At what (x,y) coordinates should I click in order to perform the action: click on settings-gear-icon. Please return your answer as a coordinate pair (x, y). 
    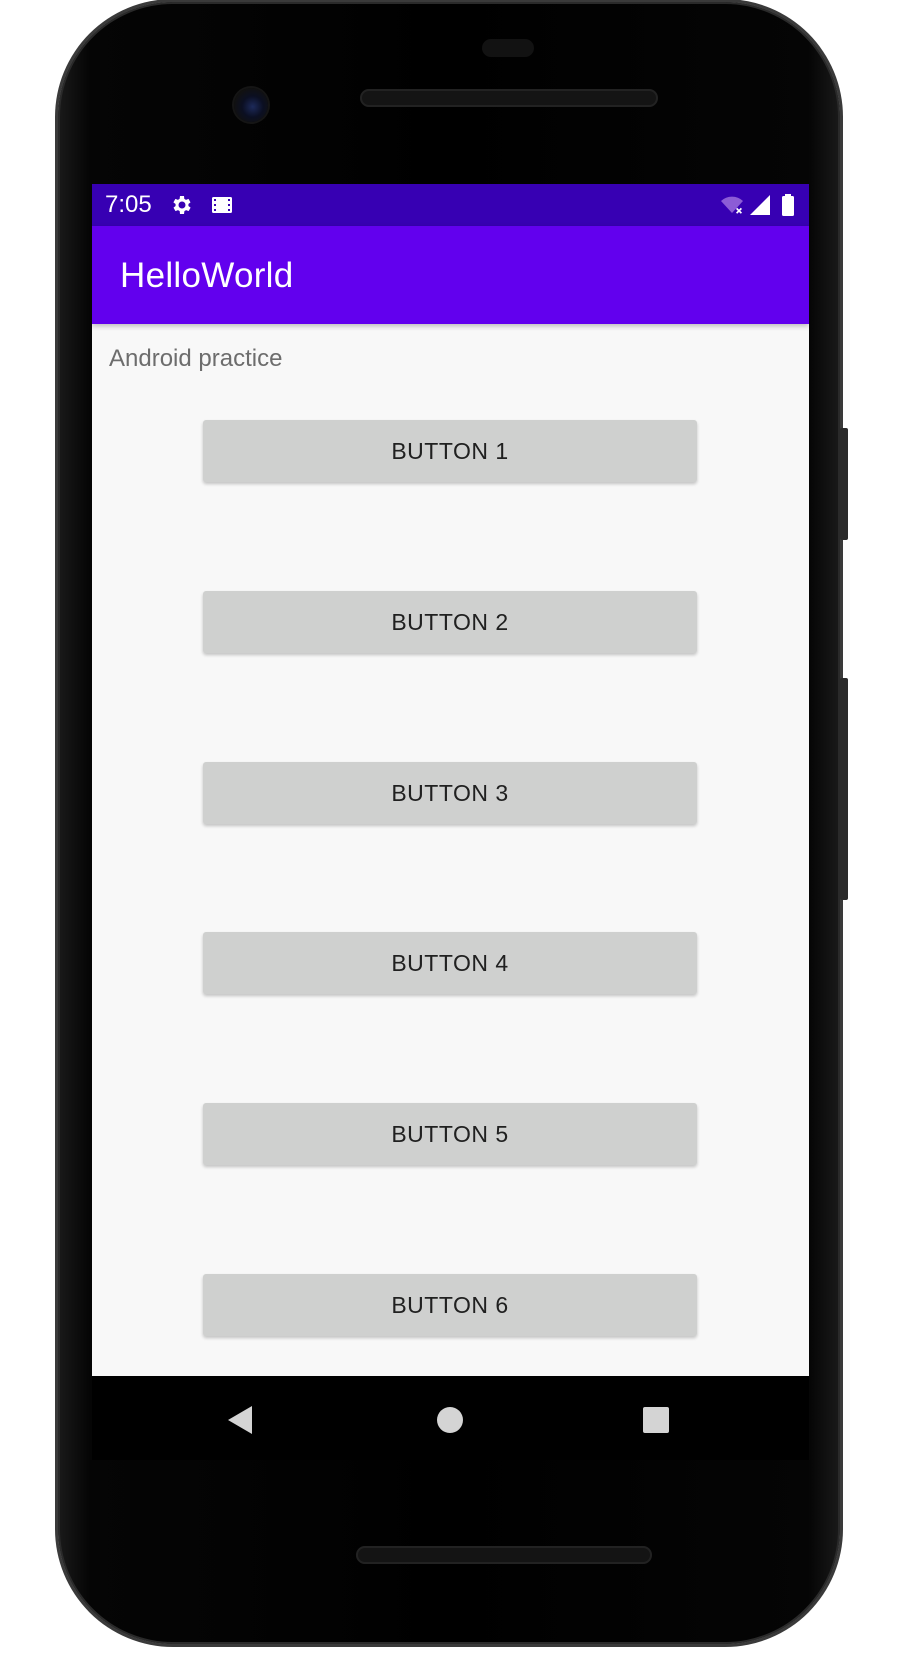
    Looking at the image, I should click on (182, 205).